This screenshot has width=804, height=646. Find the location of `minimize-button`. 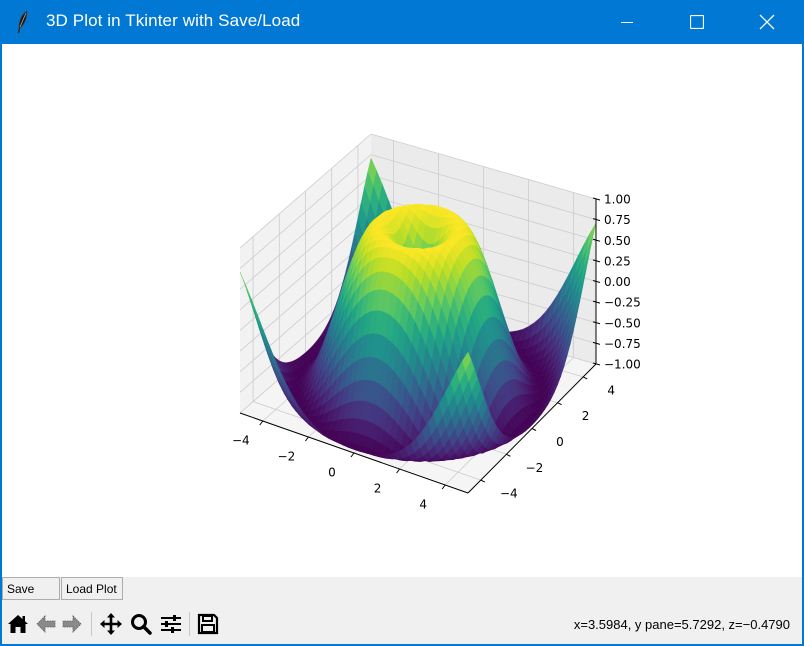

minimize-button is located at coordinates (627, 22).